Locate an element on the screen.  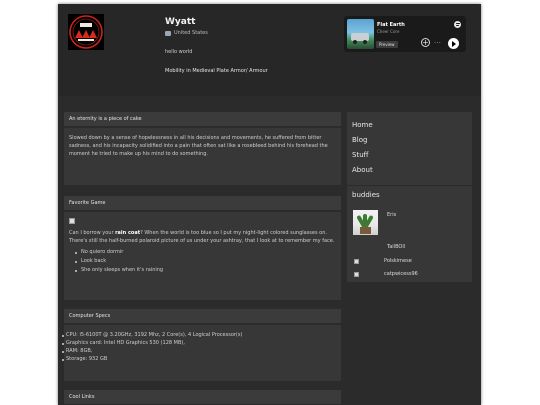
nav-blog-link: Blog is located at coordinates (409, 140).